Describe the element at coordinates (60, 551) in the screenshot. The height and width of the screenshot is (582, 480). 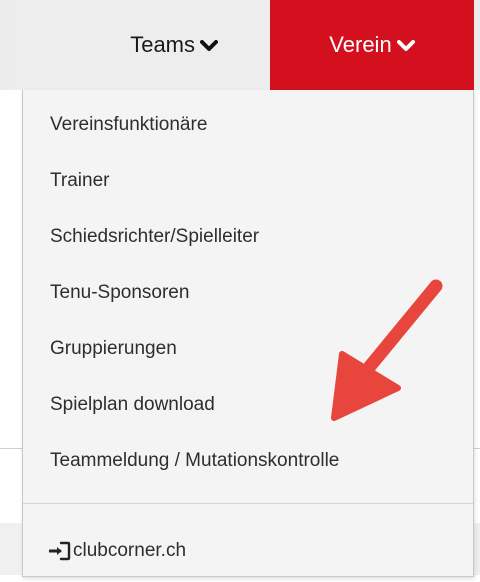
I see `sign-in-icon` at that location.